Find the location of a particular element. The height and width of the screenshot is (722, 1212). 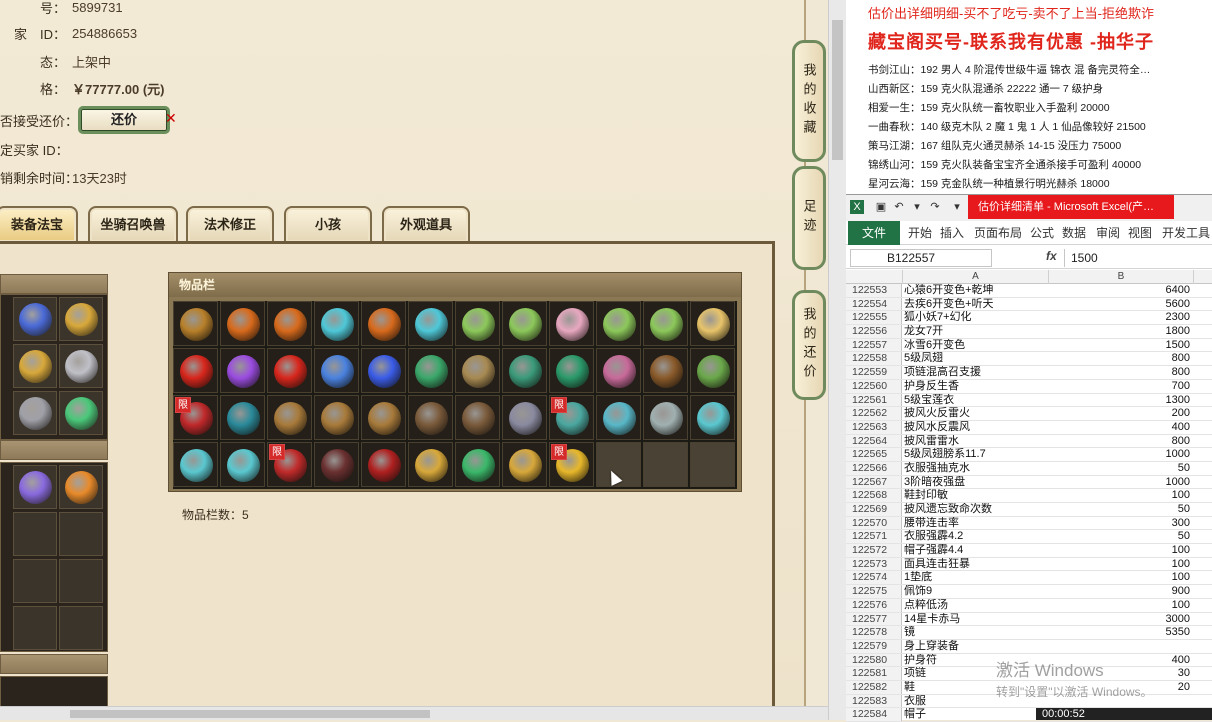

column-b-header: B is located at coordinates (1121, 277).